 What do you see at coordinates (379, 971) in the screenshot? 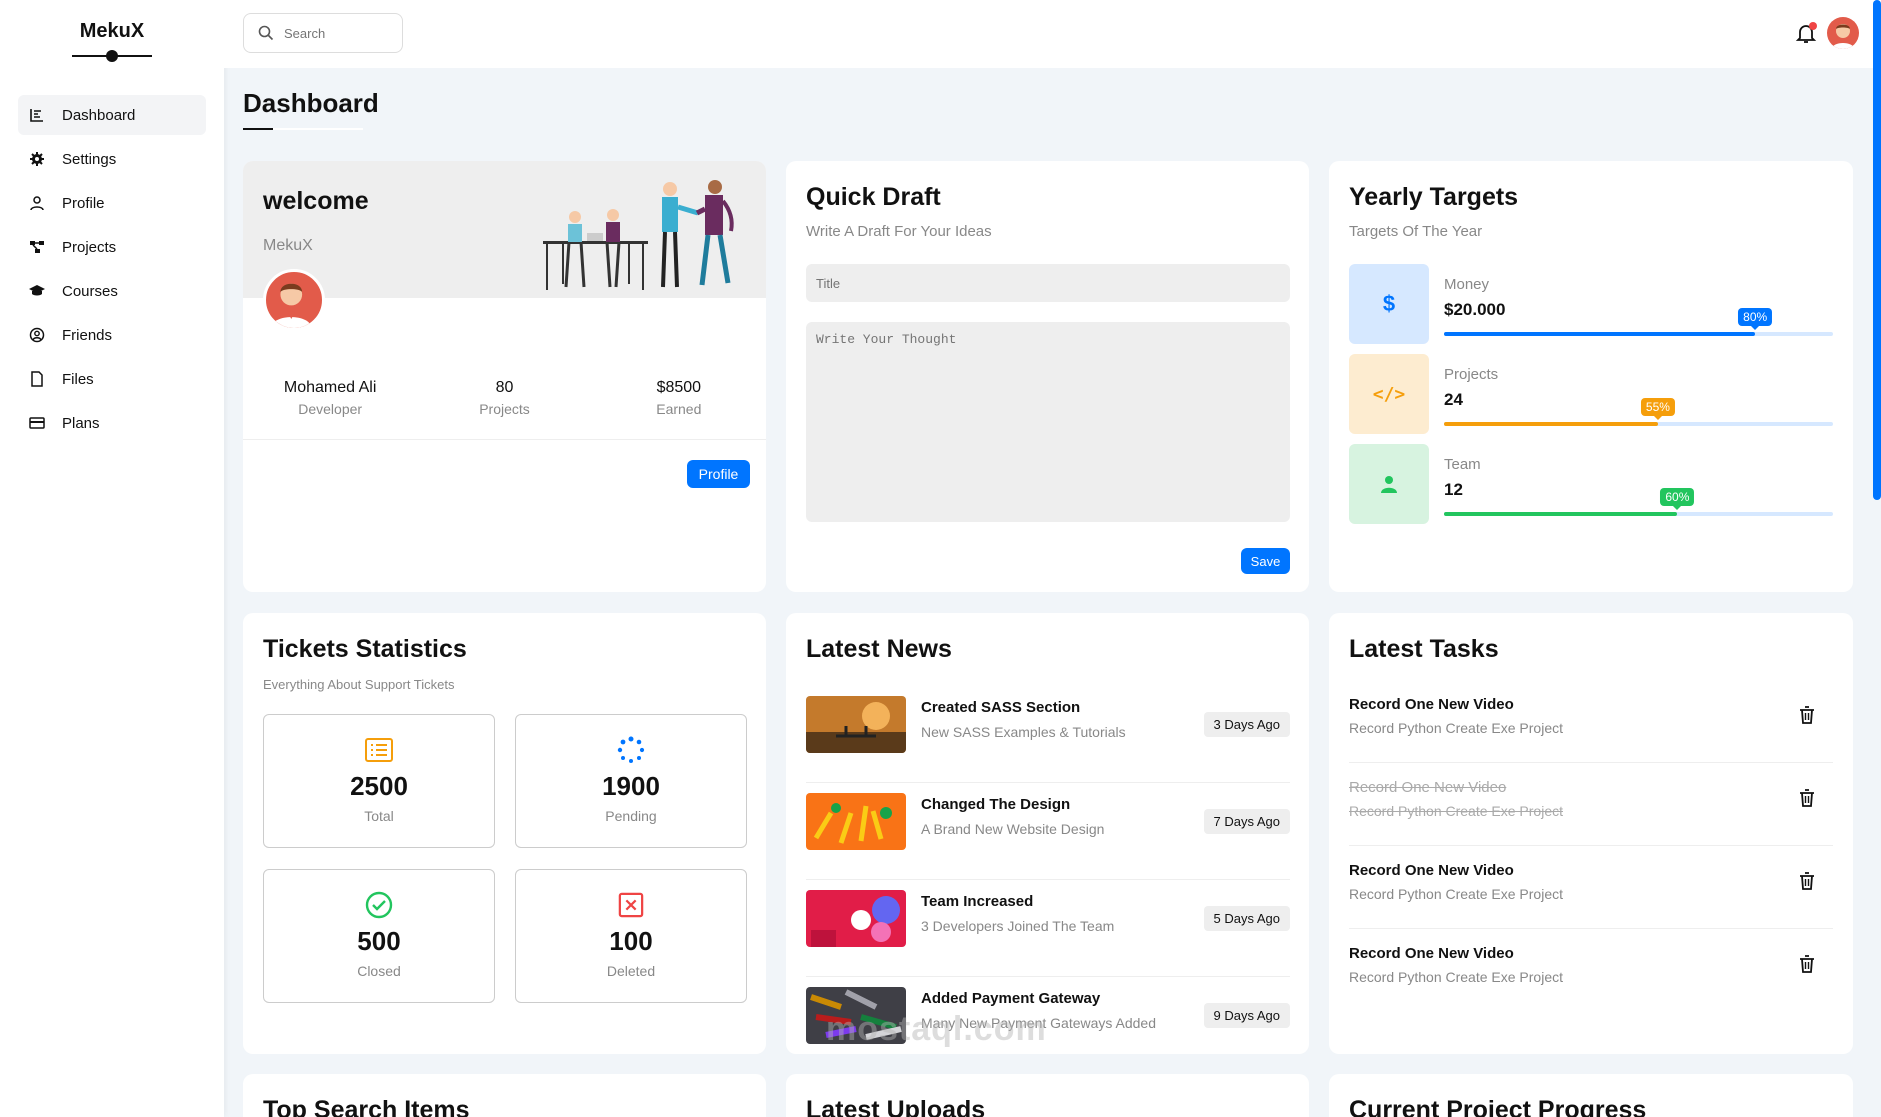
I see `ticket-label: Closed` at bounding box center [379, 971].